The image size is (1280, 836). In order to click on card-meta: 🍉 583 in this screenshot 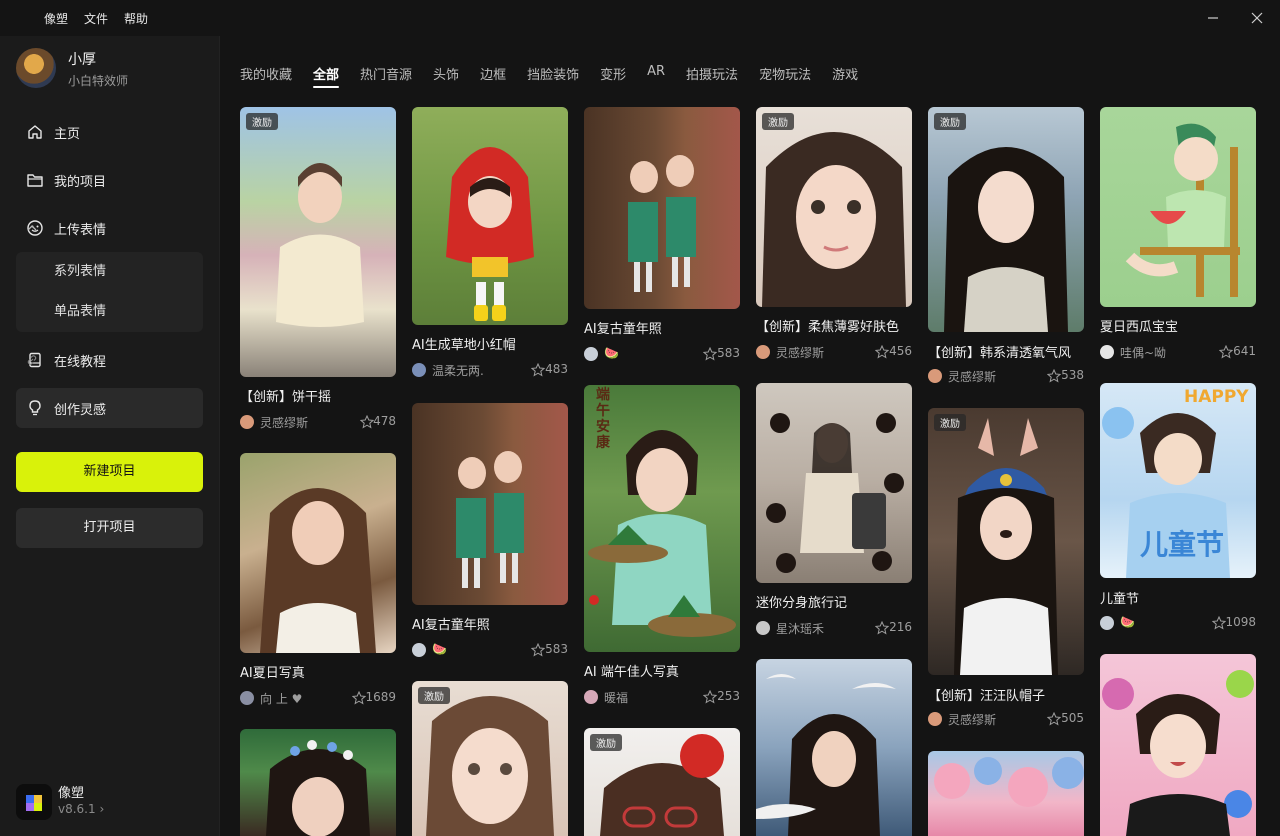, I will do `click(662, 354)`.